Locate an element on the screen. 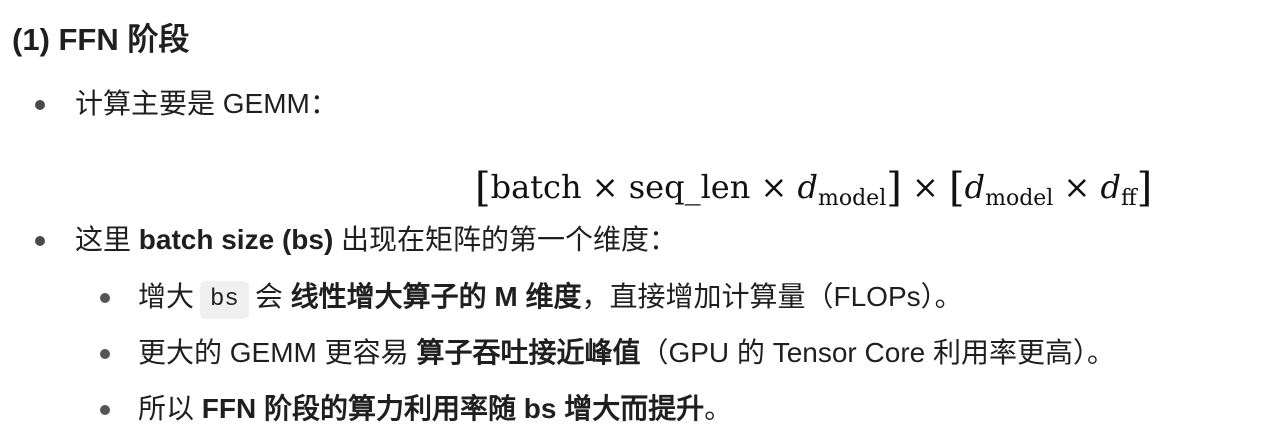 This screenshot has width=1262, height=444. list-item-bold-text: 线性增大算子的 M 维度 is located at coordinates (436, 296).